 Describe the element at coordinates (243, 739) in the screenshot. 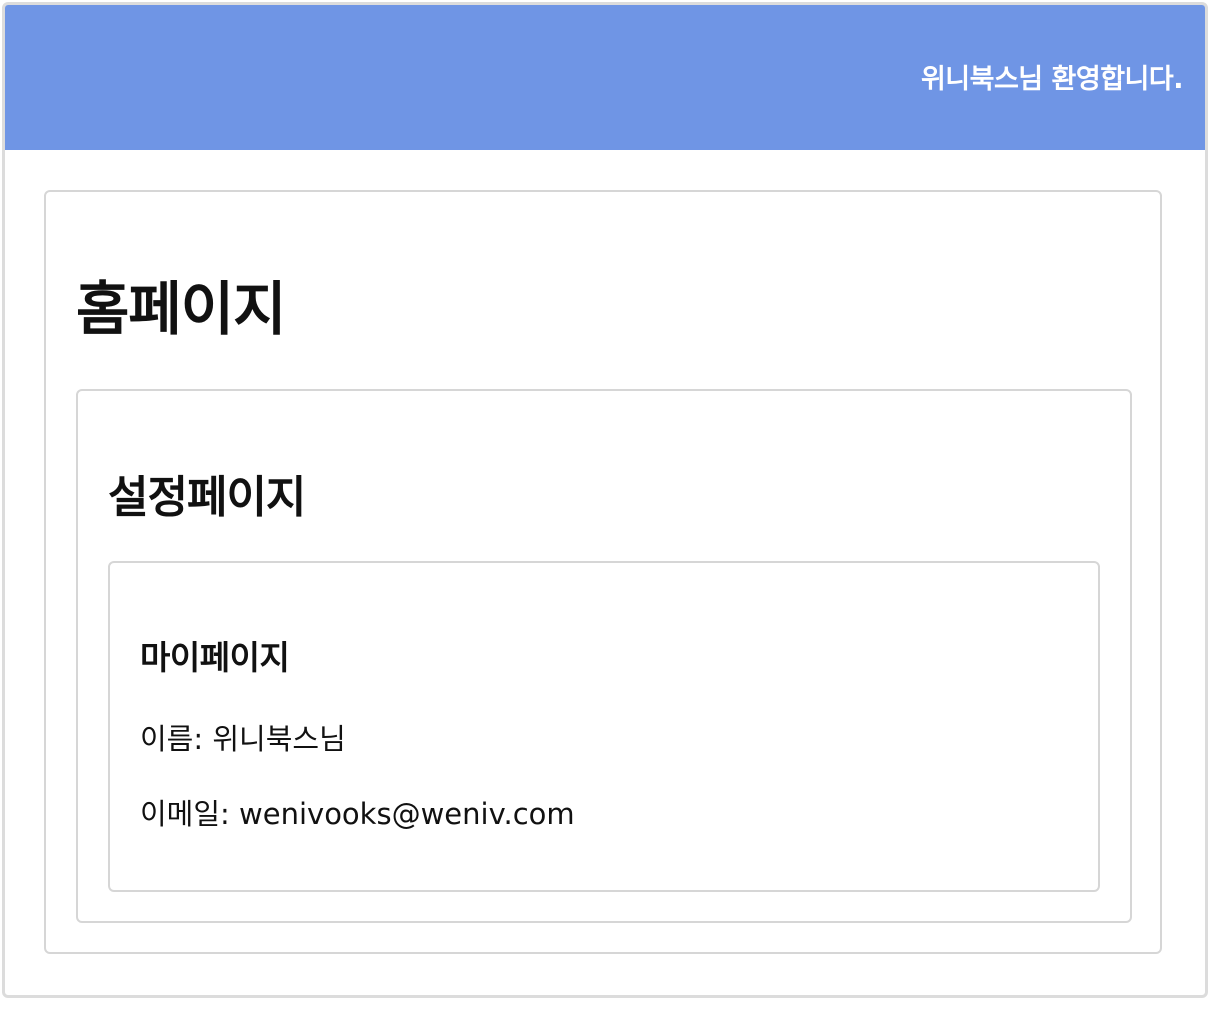

I see `user-name-text: 이름: 위니북스님` at that location.